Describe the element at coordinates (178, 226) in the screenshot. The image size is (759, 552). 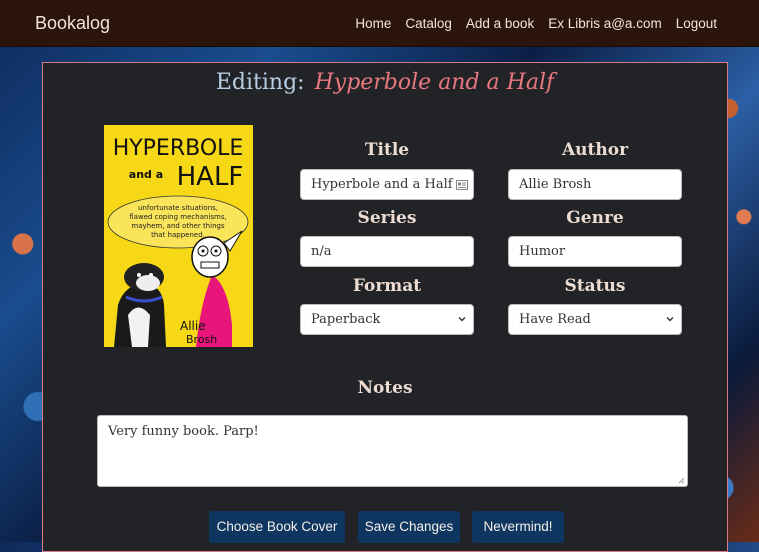
I see `cover-subtitle-3: mayhem, and other things` at that location.